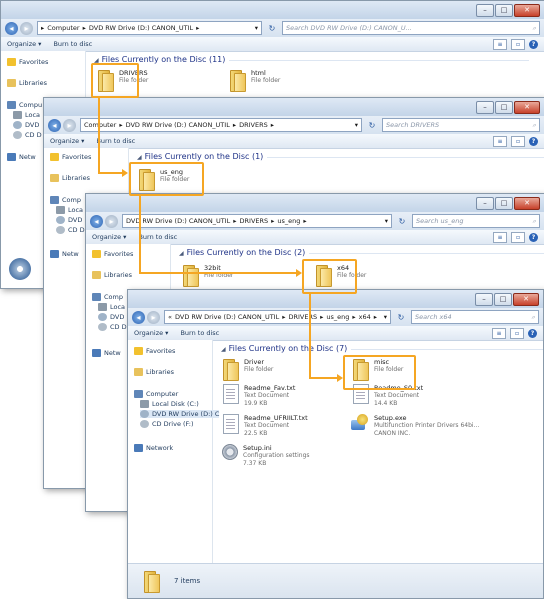 This screenshot has width=544, height=599. Describe the element at coordinates (254, 80) in the screenshot. I see `folder-item-html: html File folder` at that location.